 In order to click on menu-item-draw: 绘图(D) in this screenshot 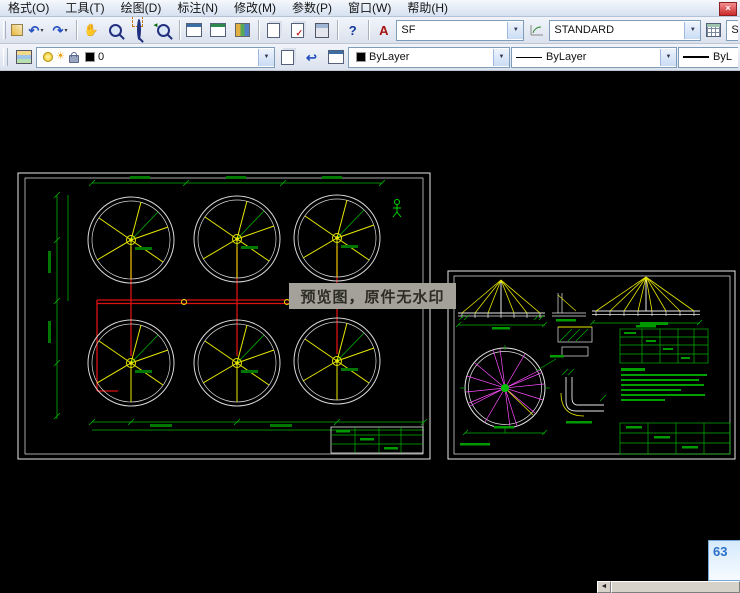, I will do `click(141, 8)`.